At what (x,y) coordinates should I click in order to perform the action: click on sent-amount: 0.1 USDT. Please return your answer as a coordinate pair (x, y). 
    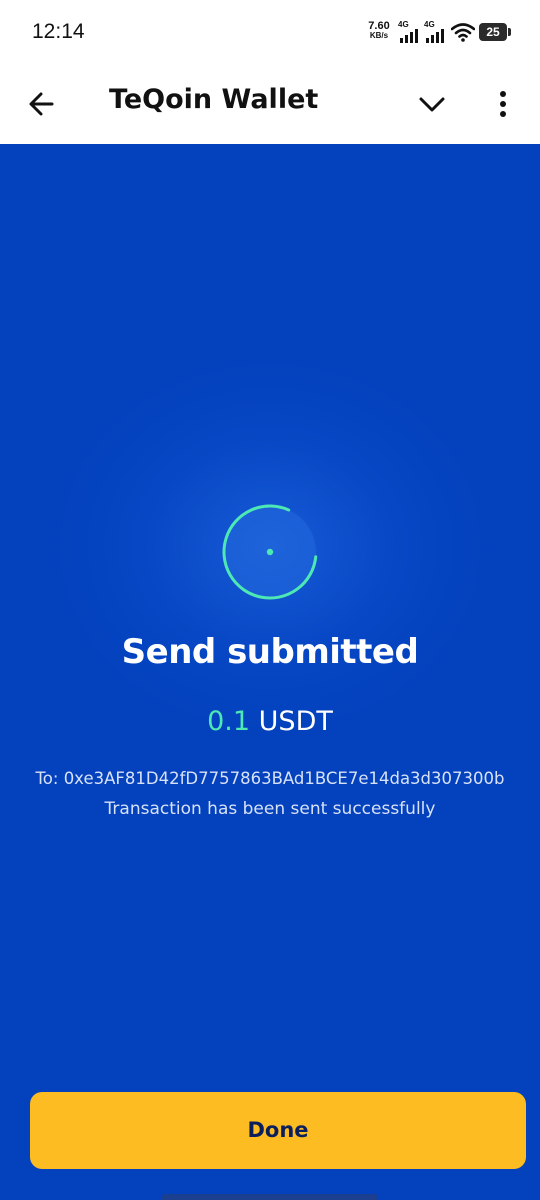
    Looking at the image, I should click on (270, 721).